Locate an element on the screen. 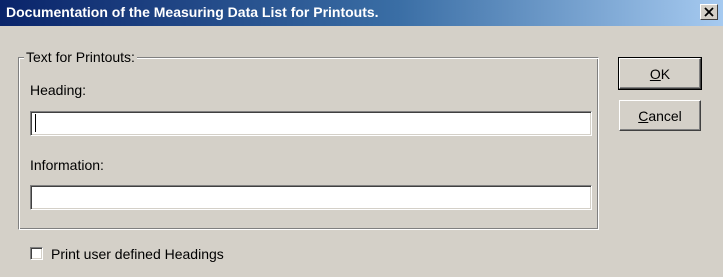 The image size is (723, 277). ok-button: OK is located at coordinates (660, 73).